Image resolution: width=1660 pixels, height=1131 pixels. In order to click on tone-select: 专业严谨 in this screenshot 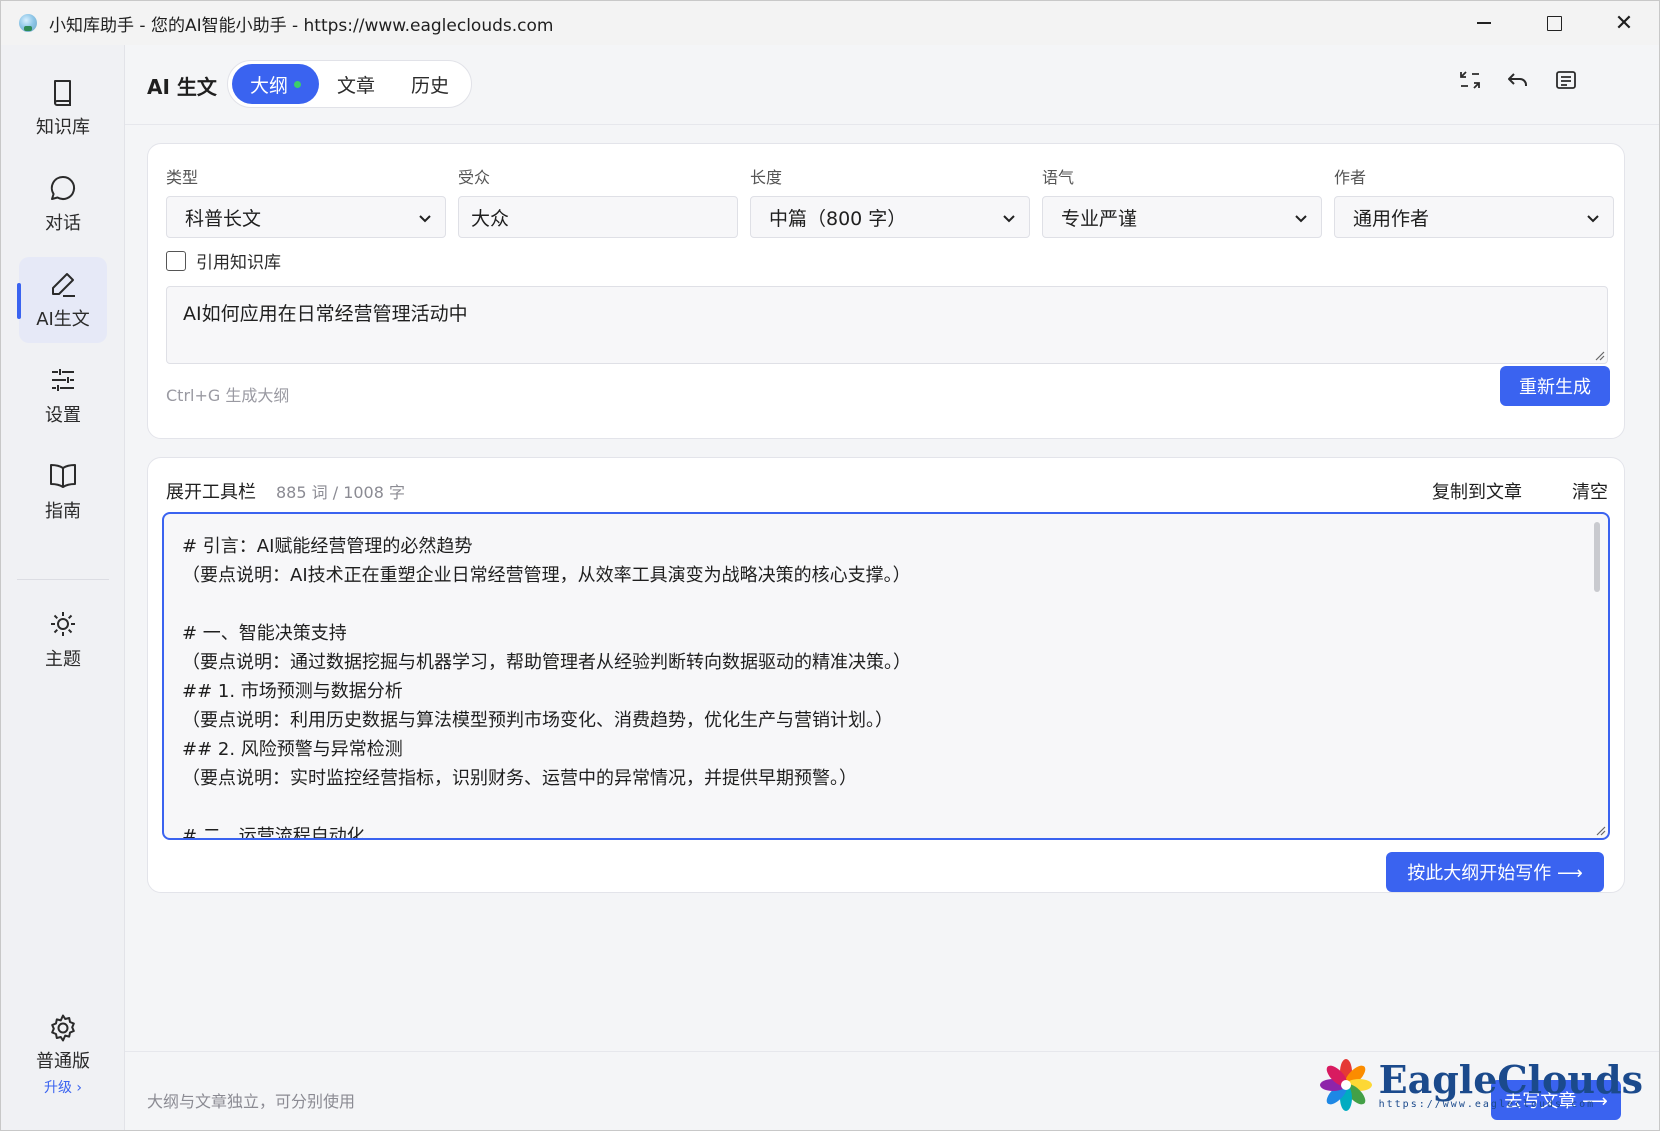, I will do `click(1182, 217)`.